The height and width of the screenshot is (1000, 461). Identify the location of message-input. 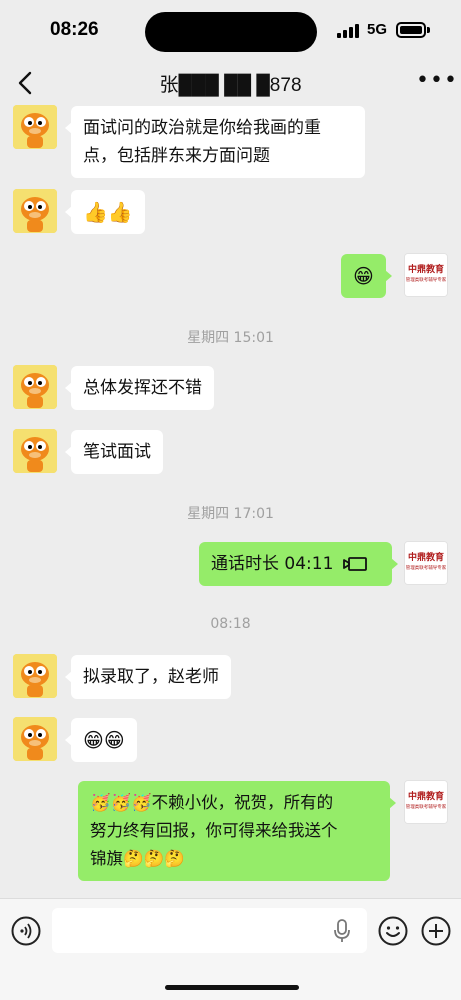
(209, 930).